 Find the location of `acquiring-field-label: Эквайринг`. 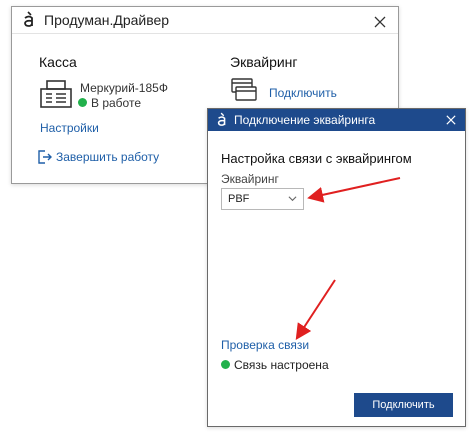

acquiring-field-label: Эквайринг is located at coordinates (250, 179).